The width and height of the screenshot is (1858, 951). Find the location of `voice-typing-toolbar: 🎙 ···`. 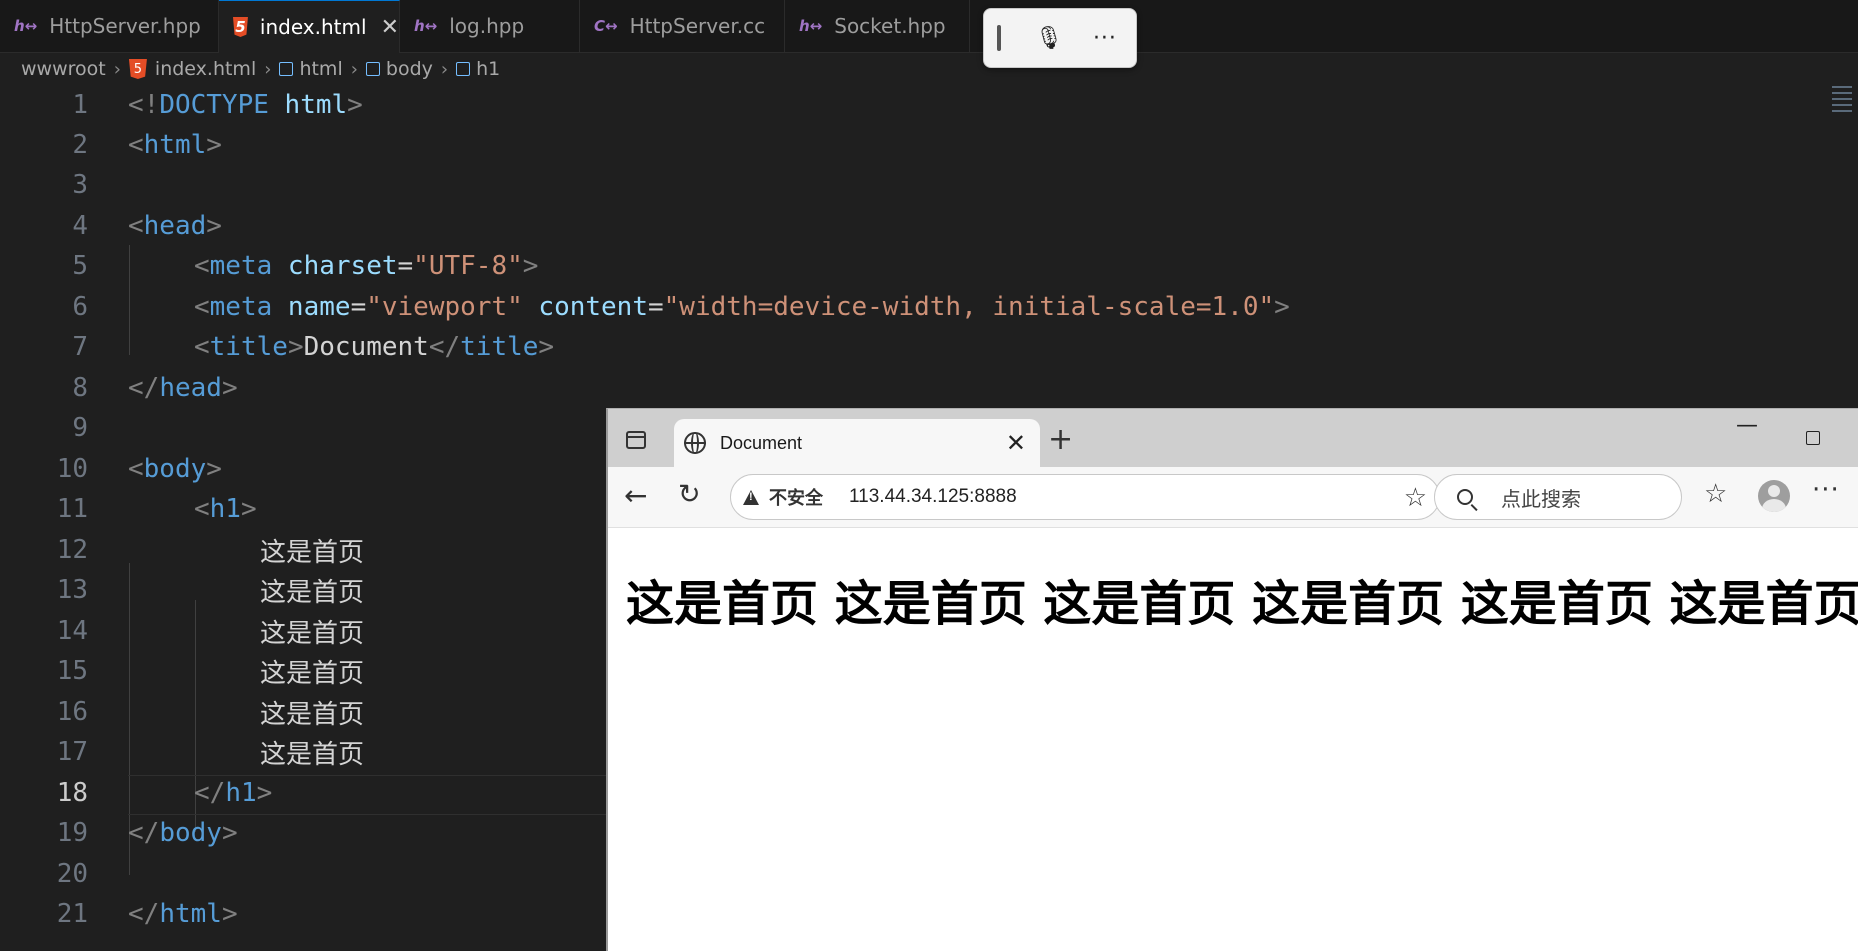

voice-typing-toolbar: 🎙 ··· is located at coordinates (1060, 38).